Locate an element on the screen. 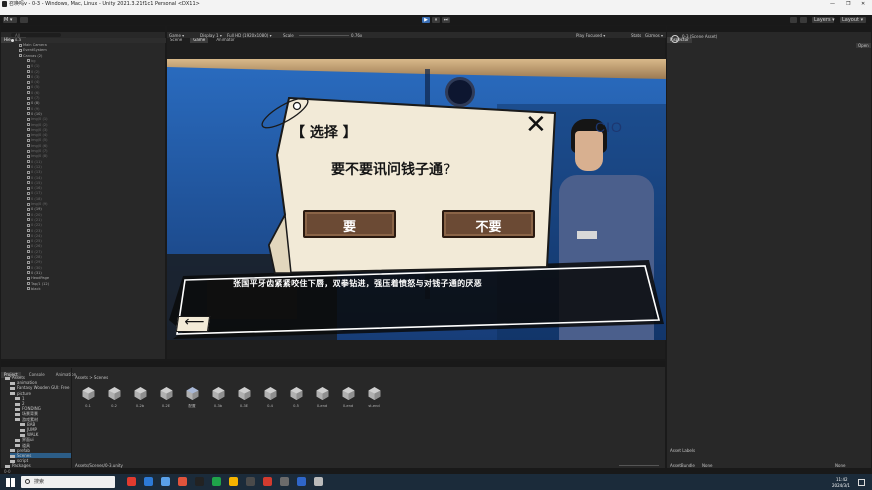 This screenshot has height=490, width=872. scene-asset-item: 0-2E is located at coordinates (166, 397).